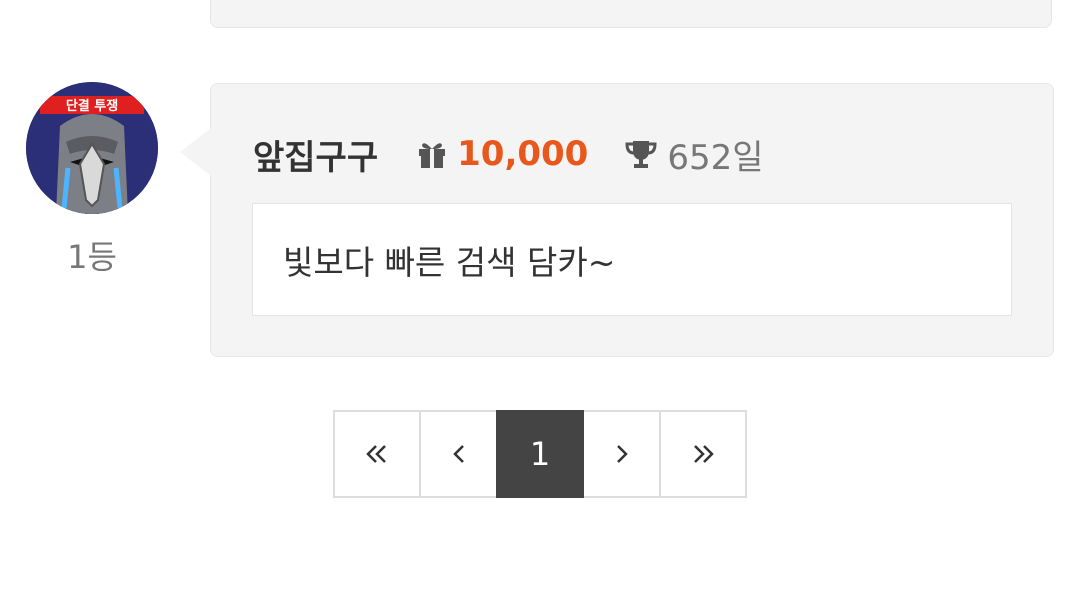 The height and width of the screenshot is (595, 1079). I want to click on avatar-image: 단결 투쟁, so click(92, 148).